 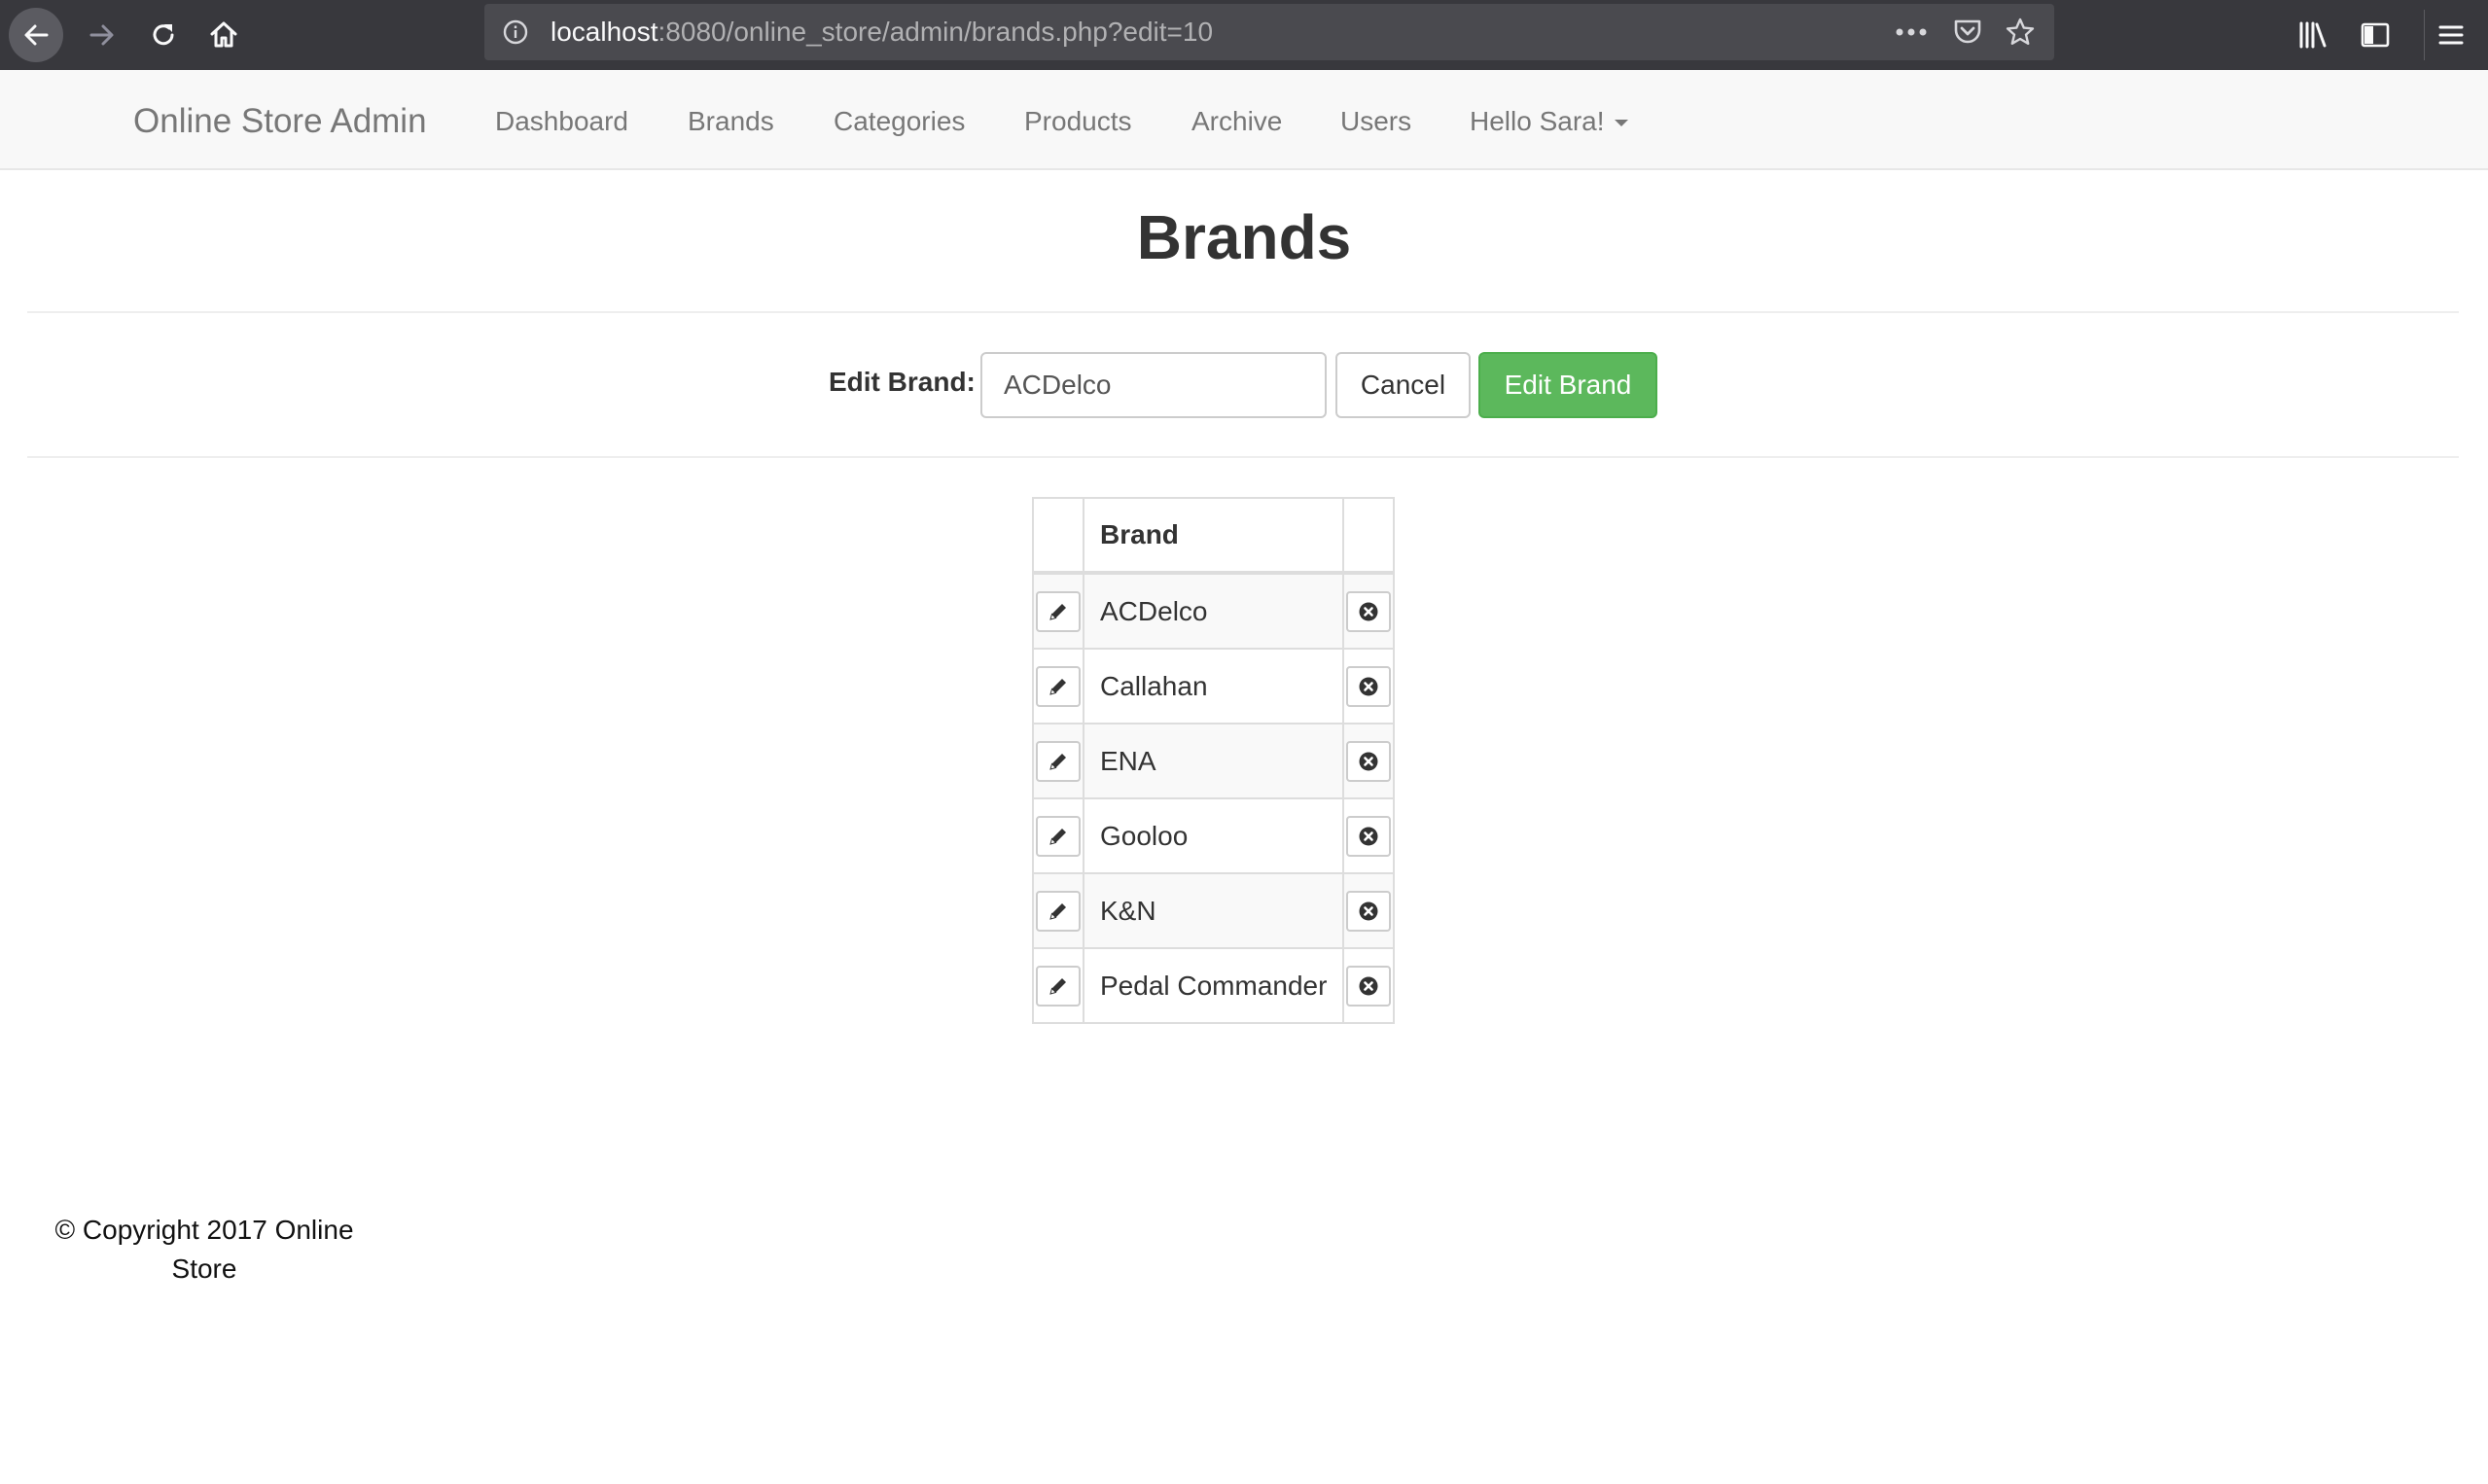 I want to click on library-icon, so click(x=2313, y=35).